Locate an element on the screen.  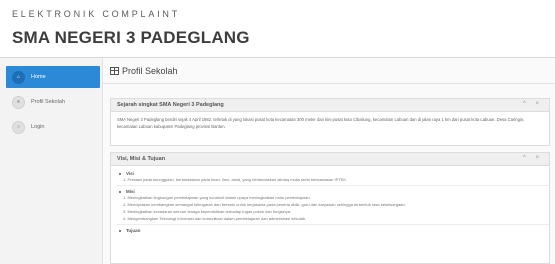
tujuan-heading: Tujuan is located at coordinates (334, 230).